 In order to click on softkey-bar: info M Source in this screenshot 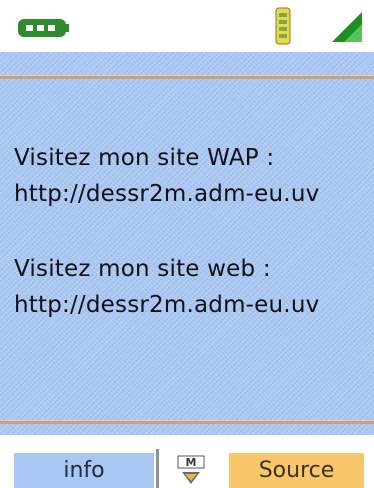, I will do `click(187, 461)`.